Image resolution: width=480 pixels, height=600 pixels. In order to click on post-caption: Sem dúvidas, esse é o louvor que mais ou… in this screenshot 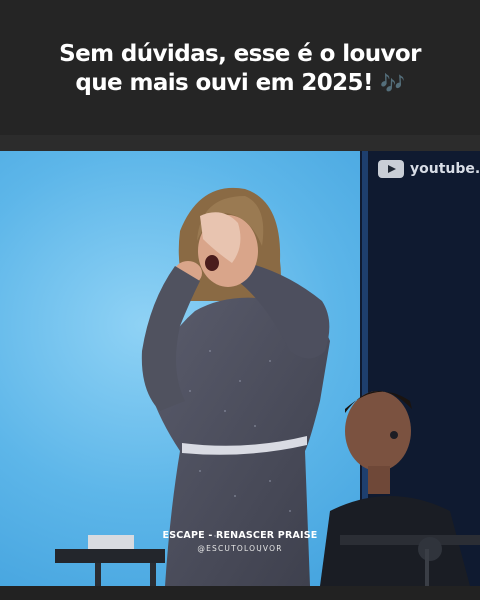, I will do `click(240, 69)`.